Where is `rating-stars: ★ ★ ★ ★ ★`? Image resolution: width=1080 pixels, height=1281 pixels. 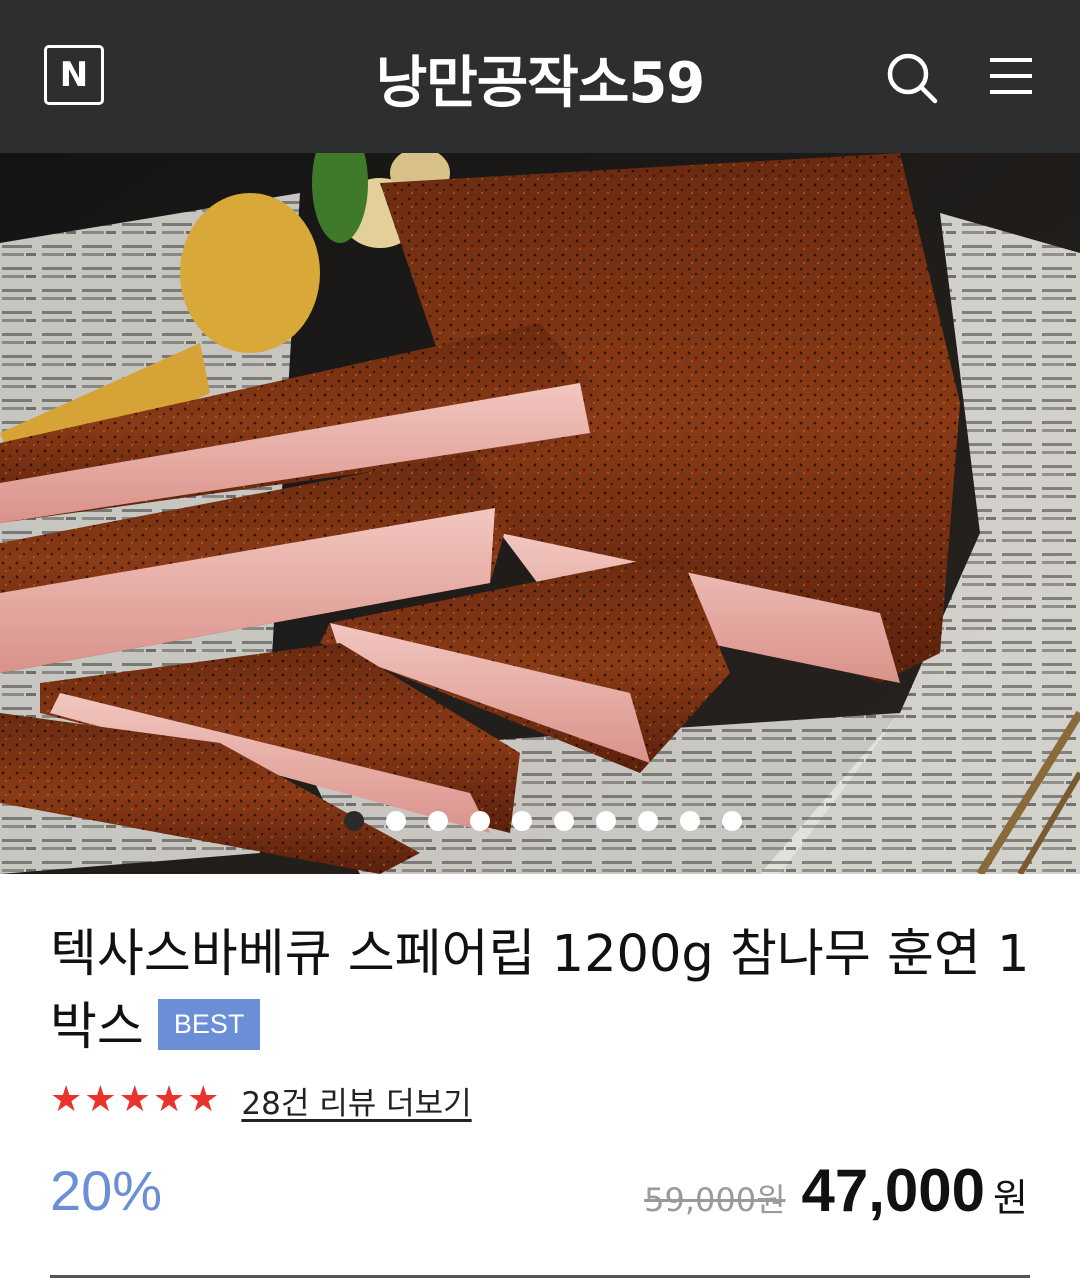
rating-stars: ★ ★ ★ ★ ★ is located at coordinates (134, 1100).